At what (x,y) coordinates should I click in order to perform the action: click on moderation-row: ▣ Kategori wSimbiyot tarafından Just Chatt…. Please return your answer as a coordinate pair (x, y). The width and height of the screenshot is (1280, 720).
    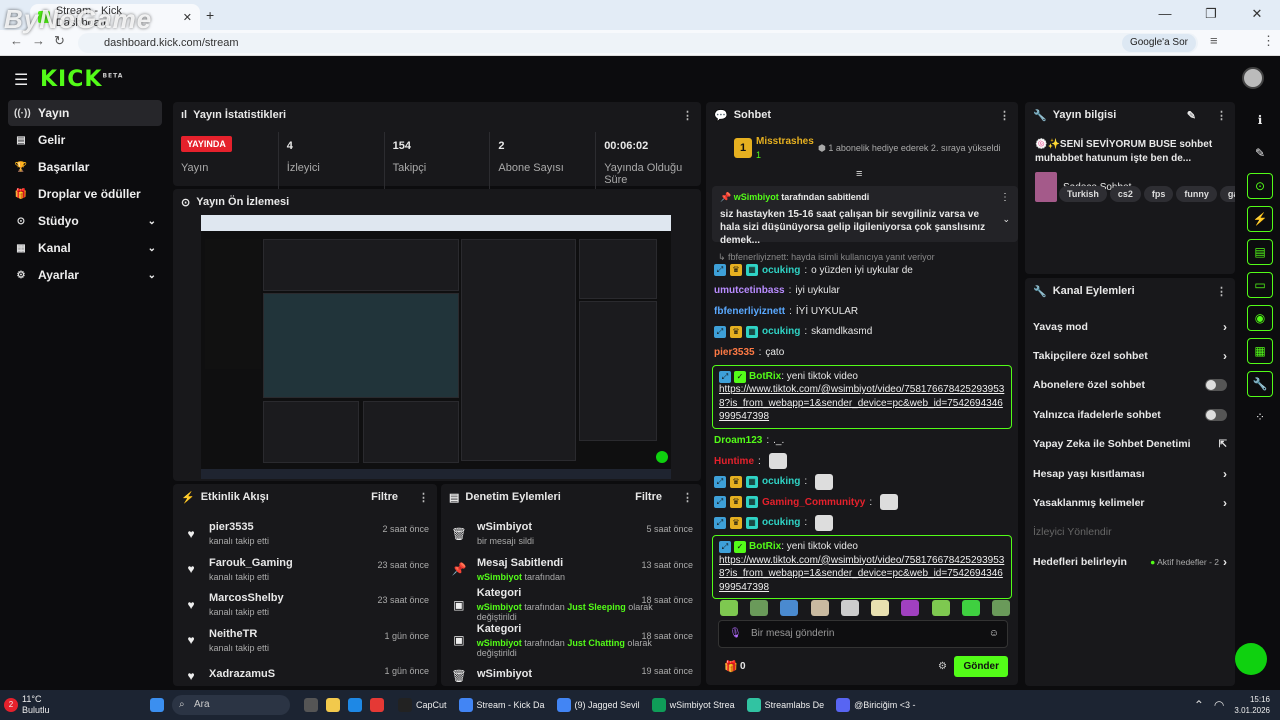
    Looking at the image, I should click on (571, 641).